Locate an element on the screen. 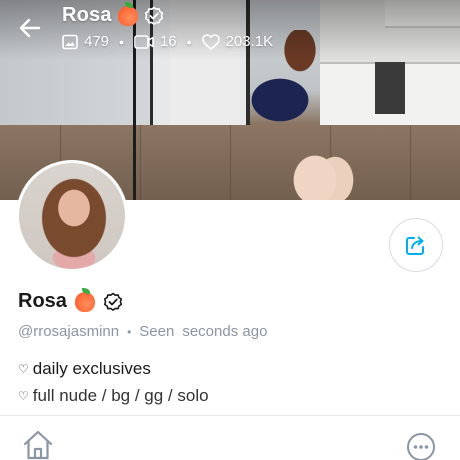  photos-count: 479 is located at coordinates (97, 41).